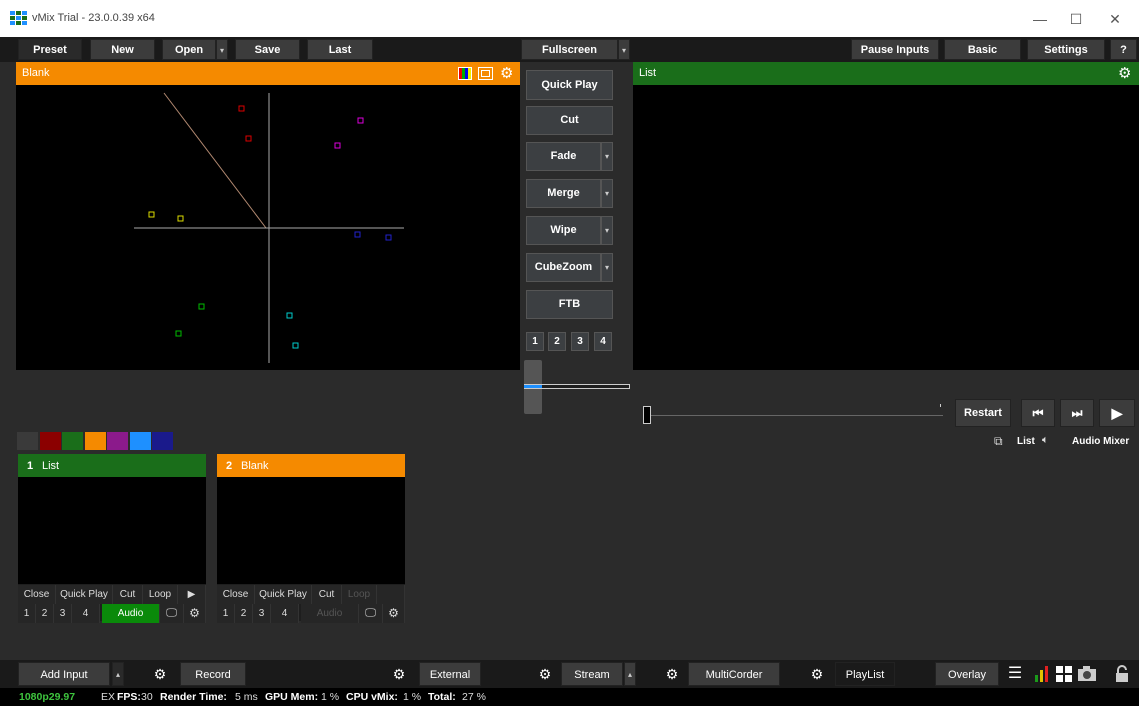 The height and width of the screenshot is (706, 1139). What do you see at coordinates (895, 49) in the screenshot?
I see `pause-inputs-button: Pause Inputs` at bounding box center [895, 49].